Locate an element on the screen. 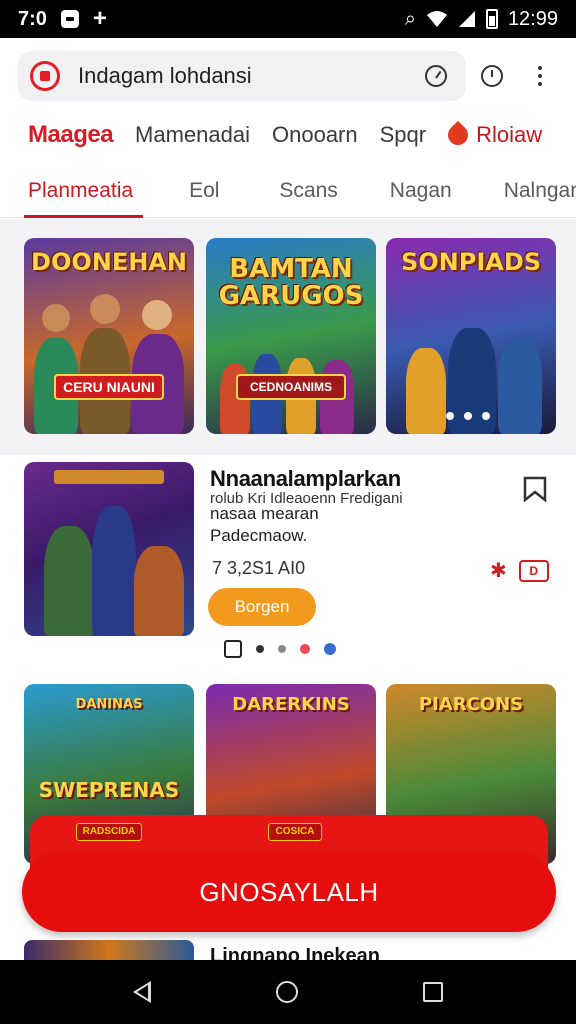 The width and height of the screenshot is (576, 1024). star-icon: ✱ is located at coordinates (498, 570).